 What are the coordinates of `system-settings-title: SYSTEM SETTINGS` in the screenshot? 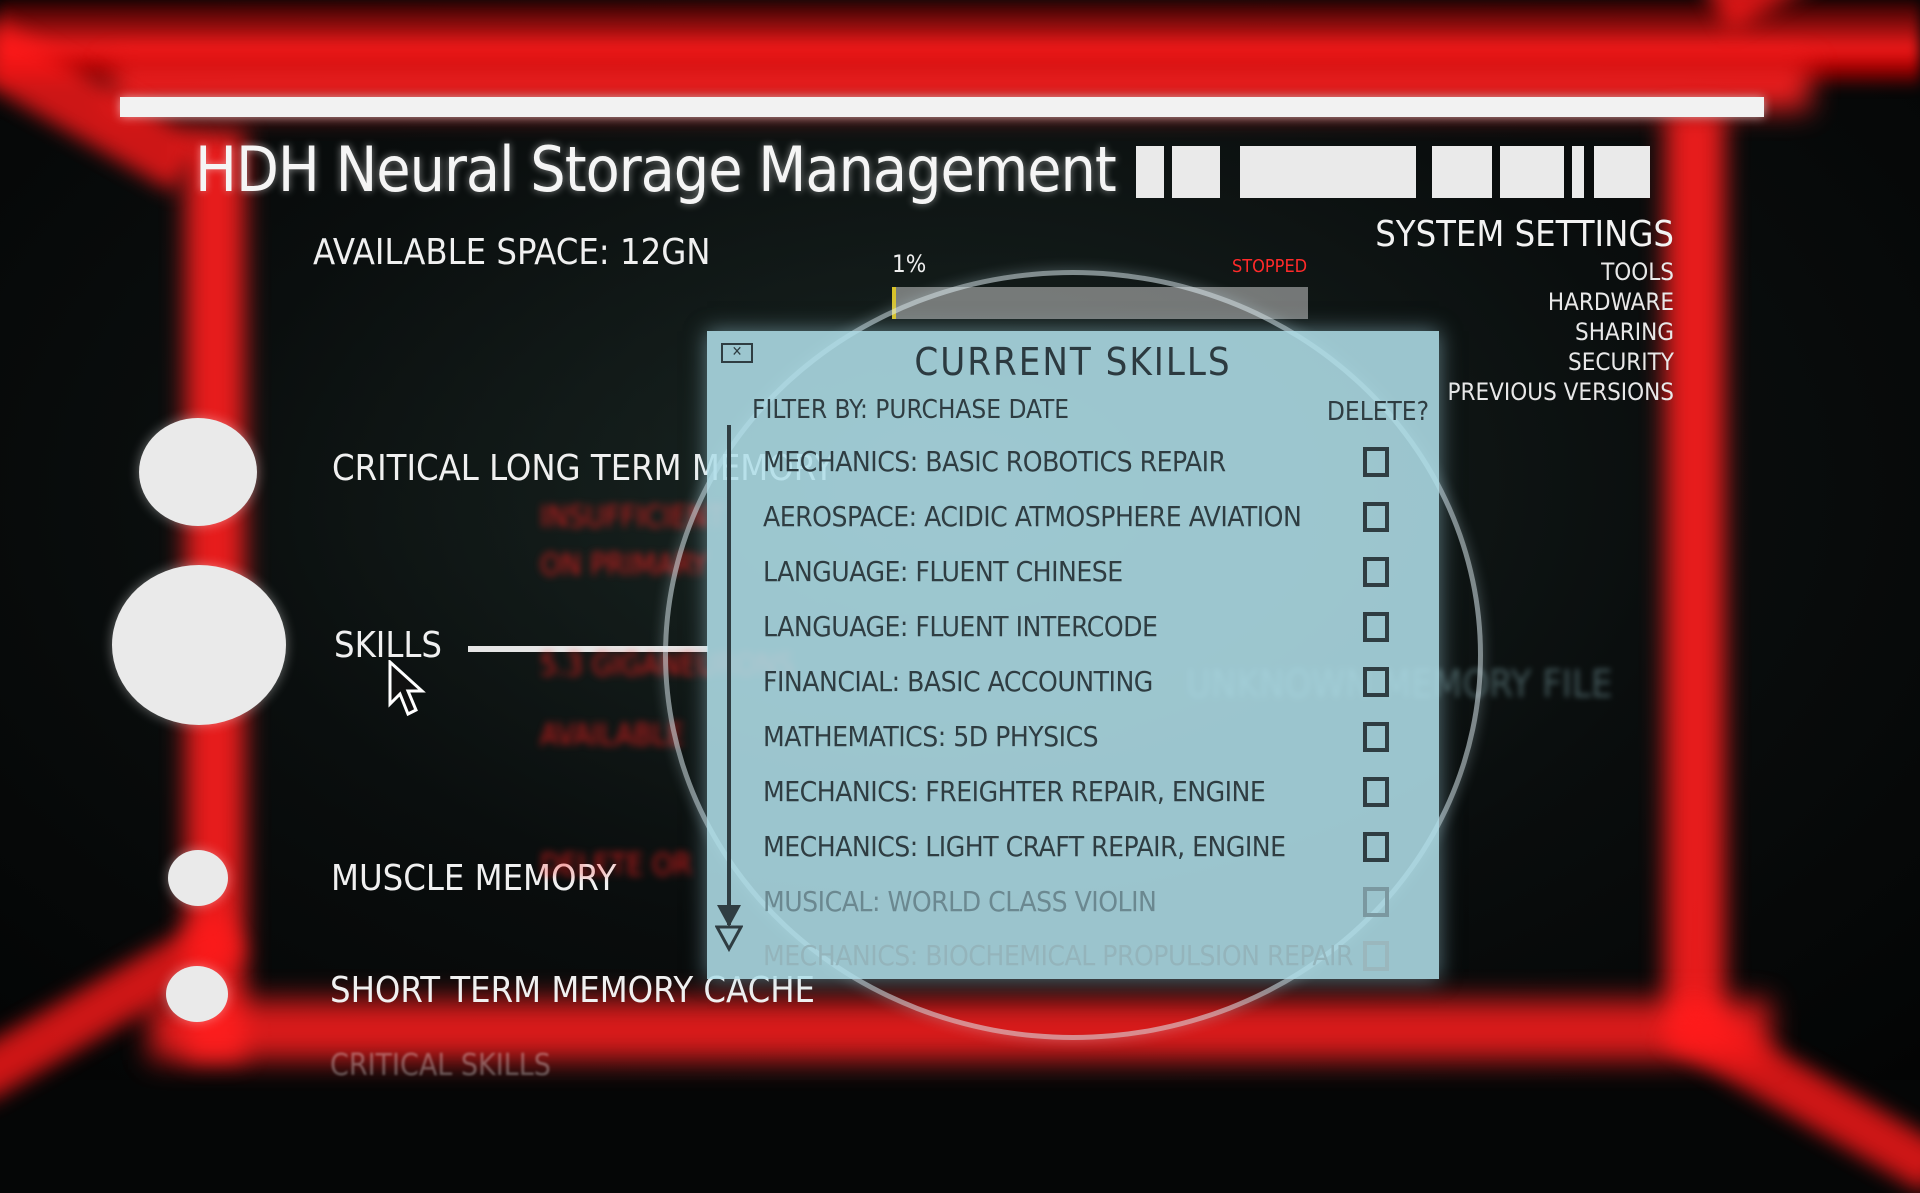 It's located at (1524, 235).